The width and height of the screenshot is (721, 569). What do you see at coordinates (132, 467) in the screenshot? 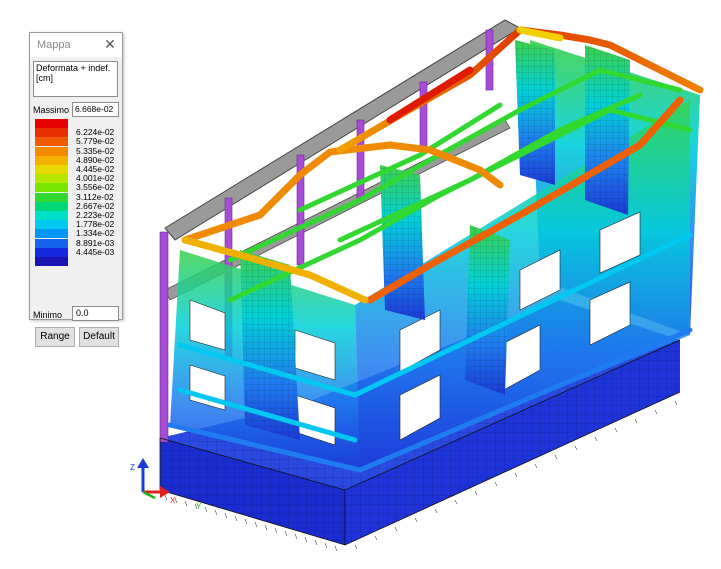
I see `axis-label-z: Z` at bounding box center [132, 467].